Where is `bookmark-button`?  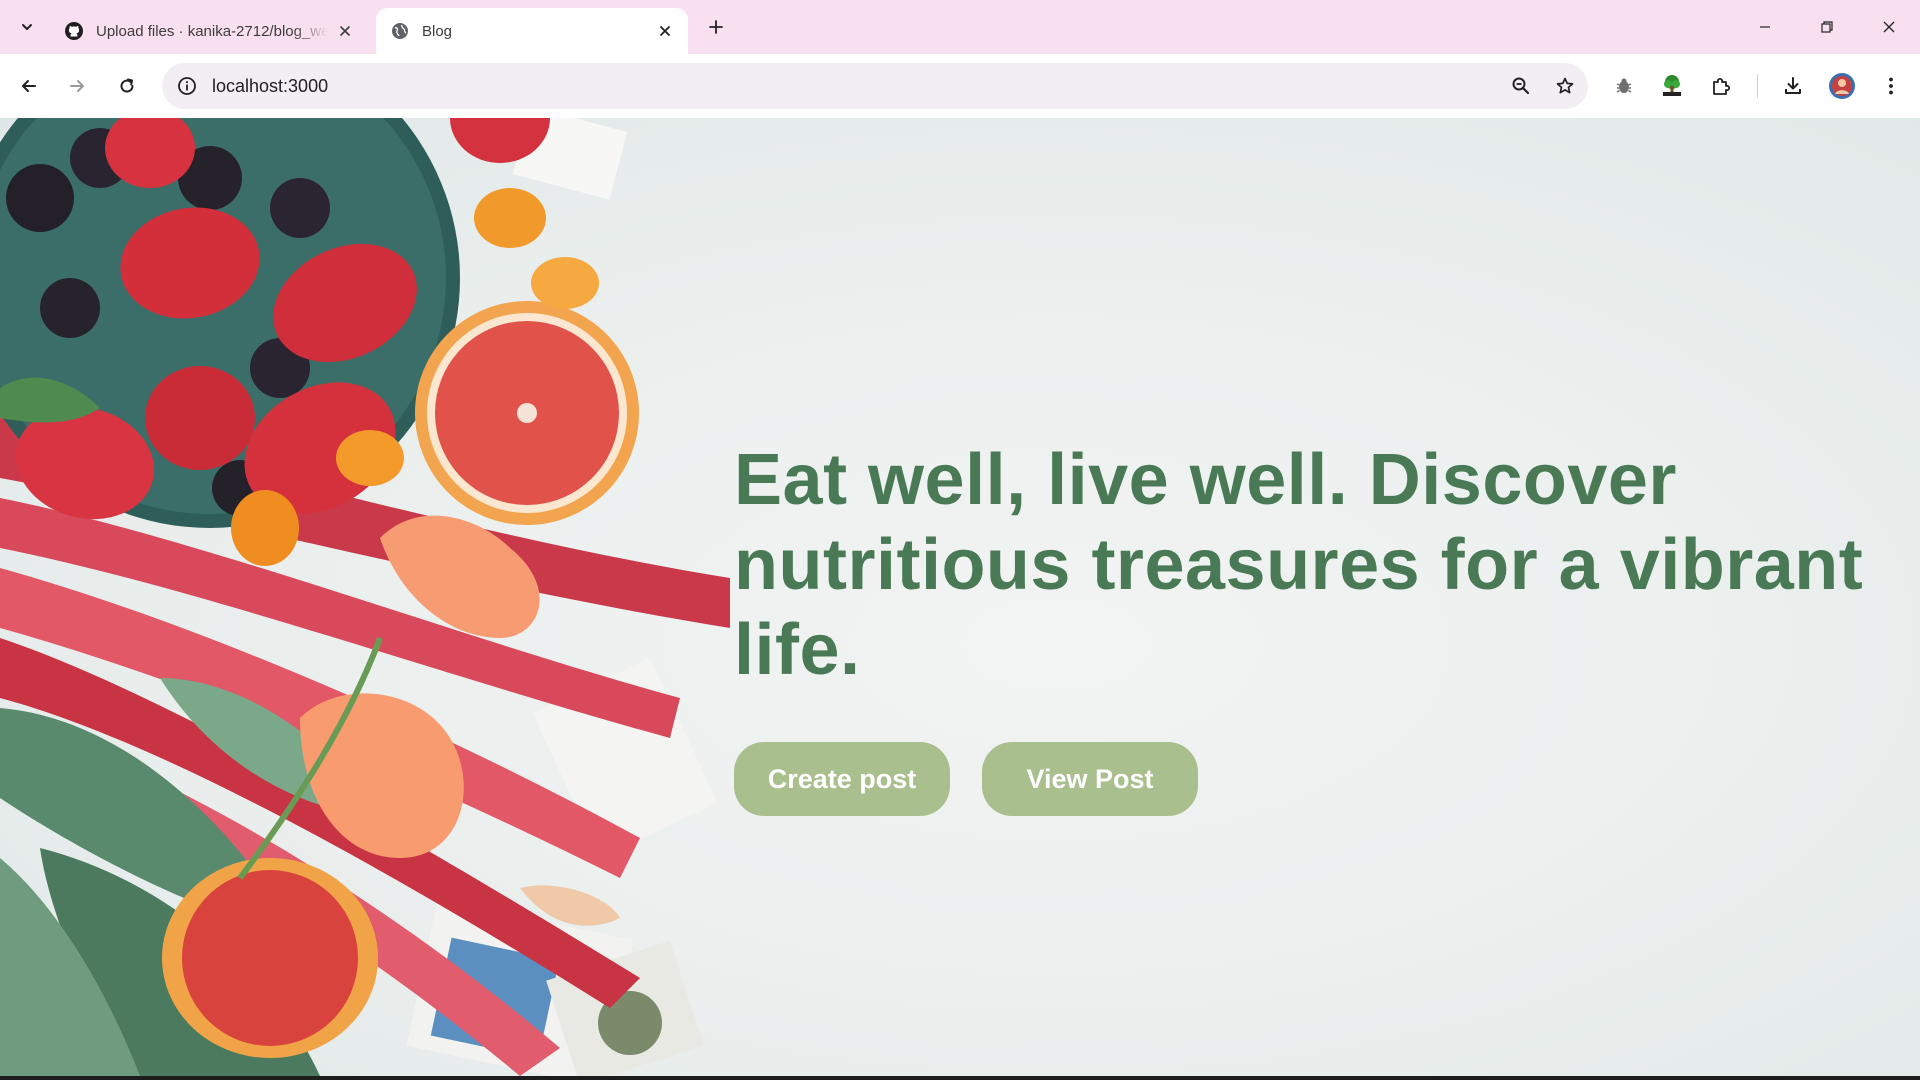
bookmark-button is located at coordinates (1565, 86).